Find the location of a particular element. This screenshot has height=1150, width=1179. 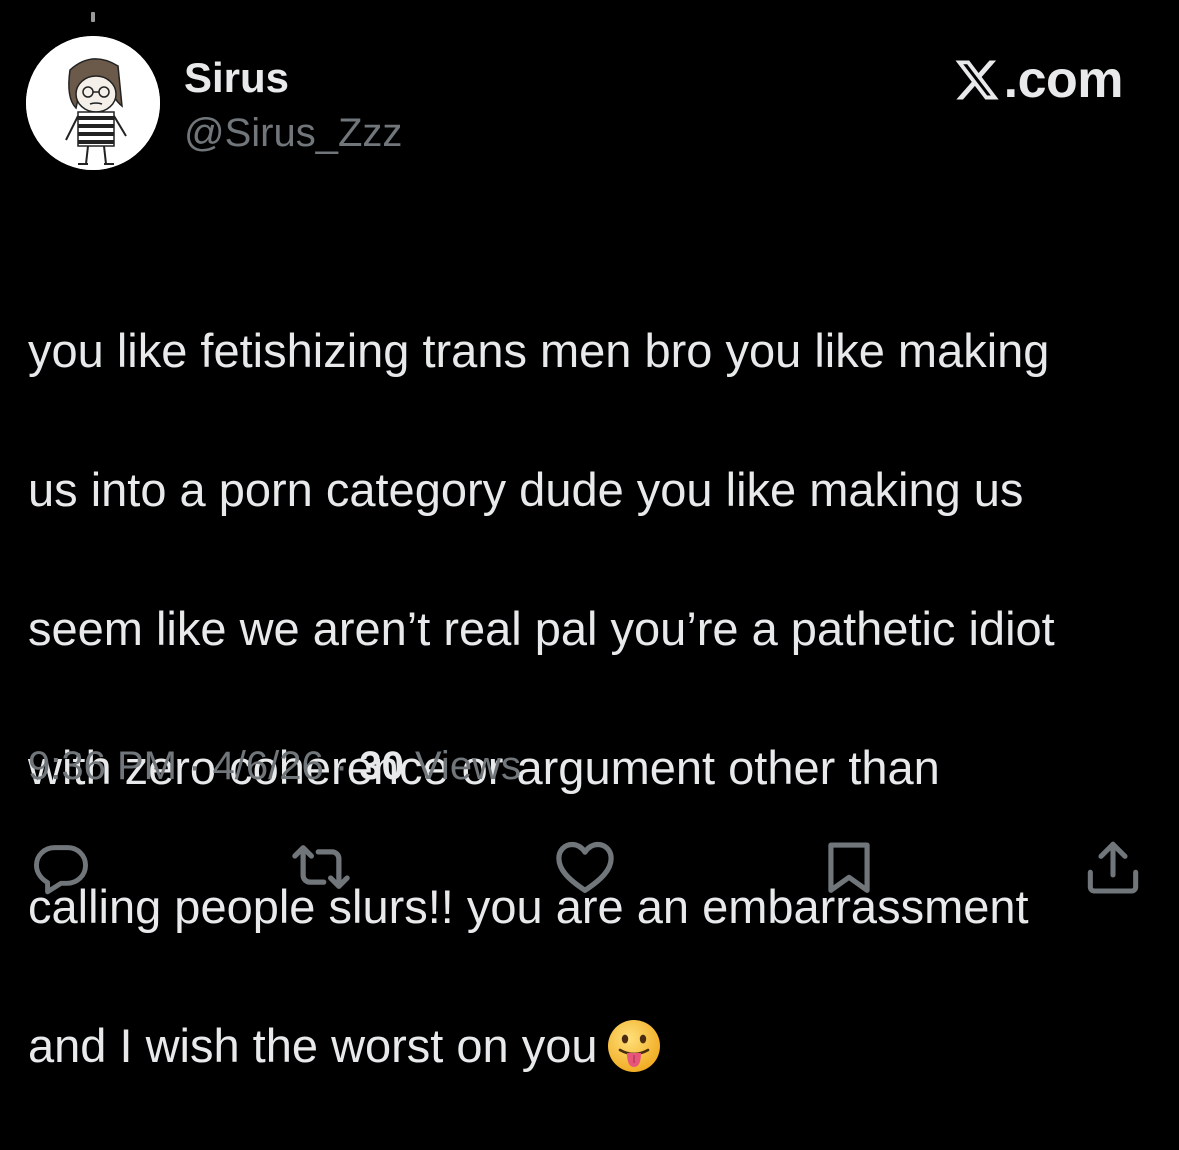

share-icon is located at coordinates (1113, 867).